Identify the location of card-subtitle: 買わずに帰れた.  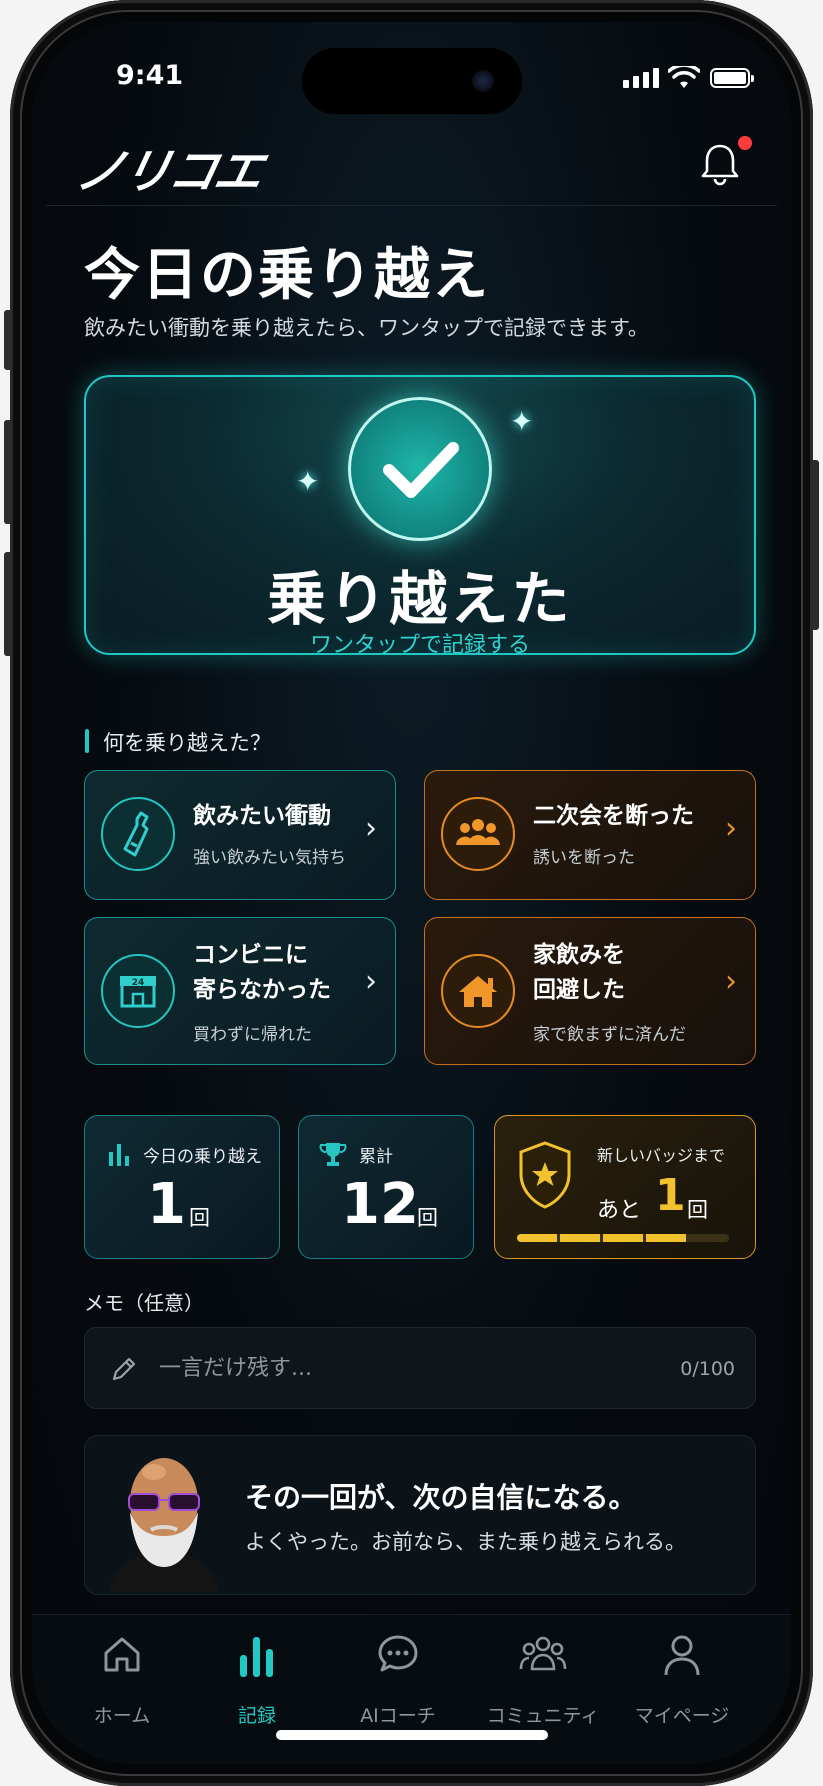
(252, 1035).